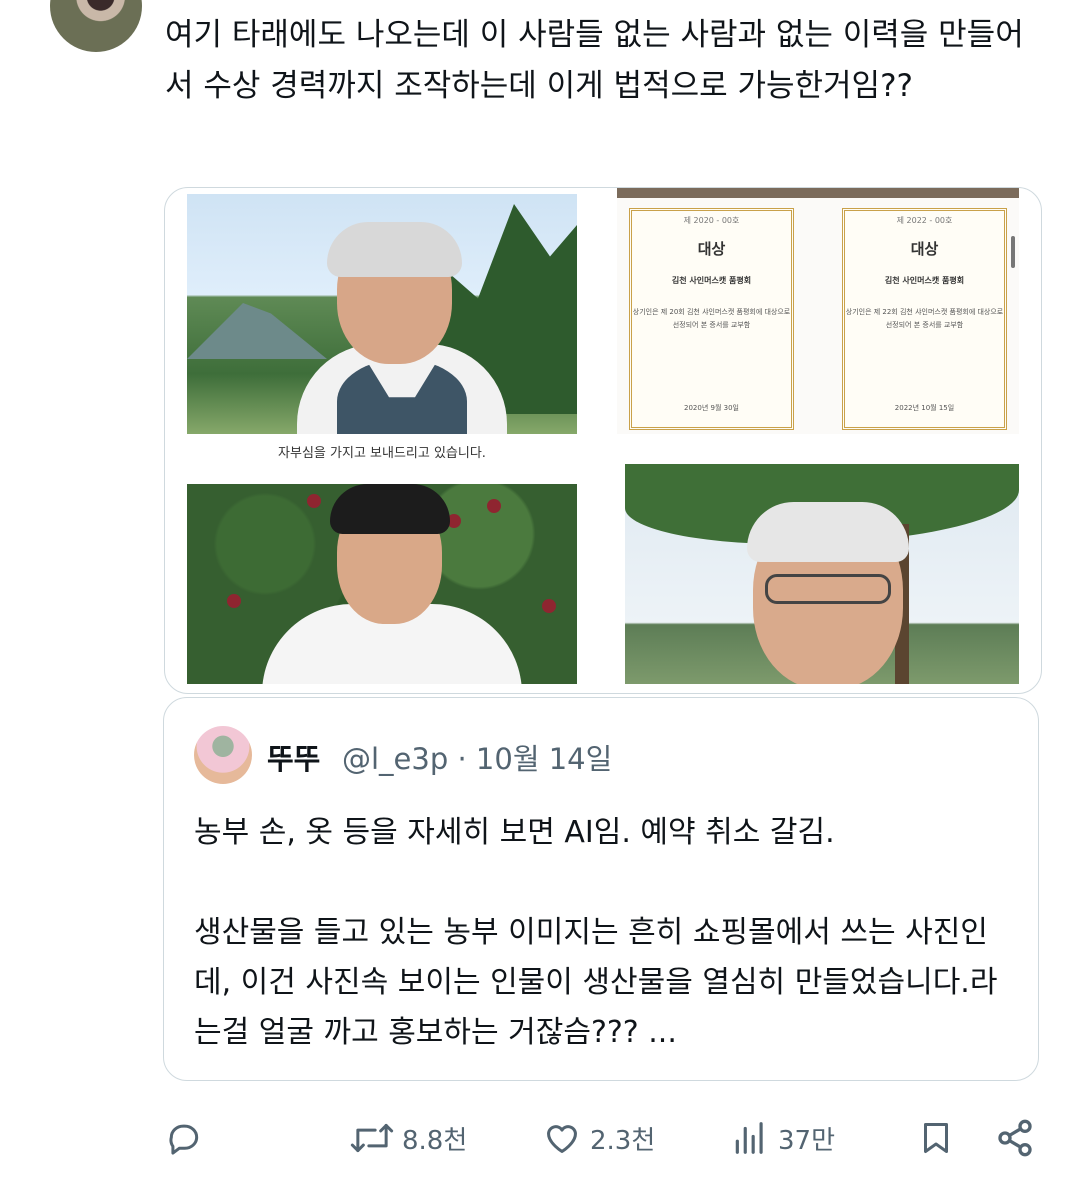  I want to click on views-button: 37만, so click(782, 1138).